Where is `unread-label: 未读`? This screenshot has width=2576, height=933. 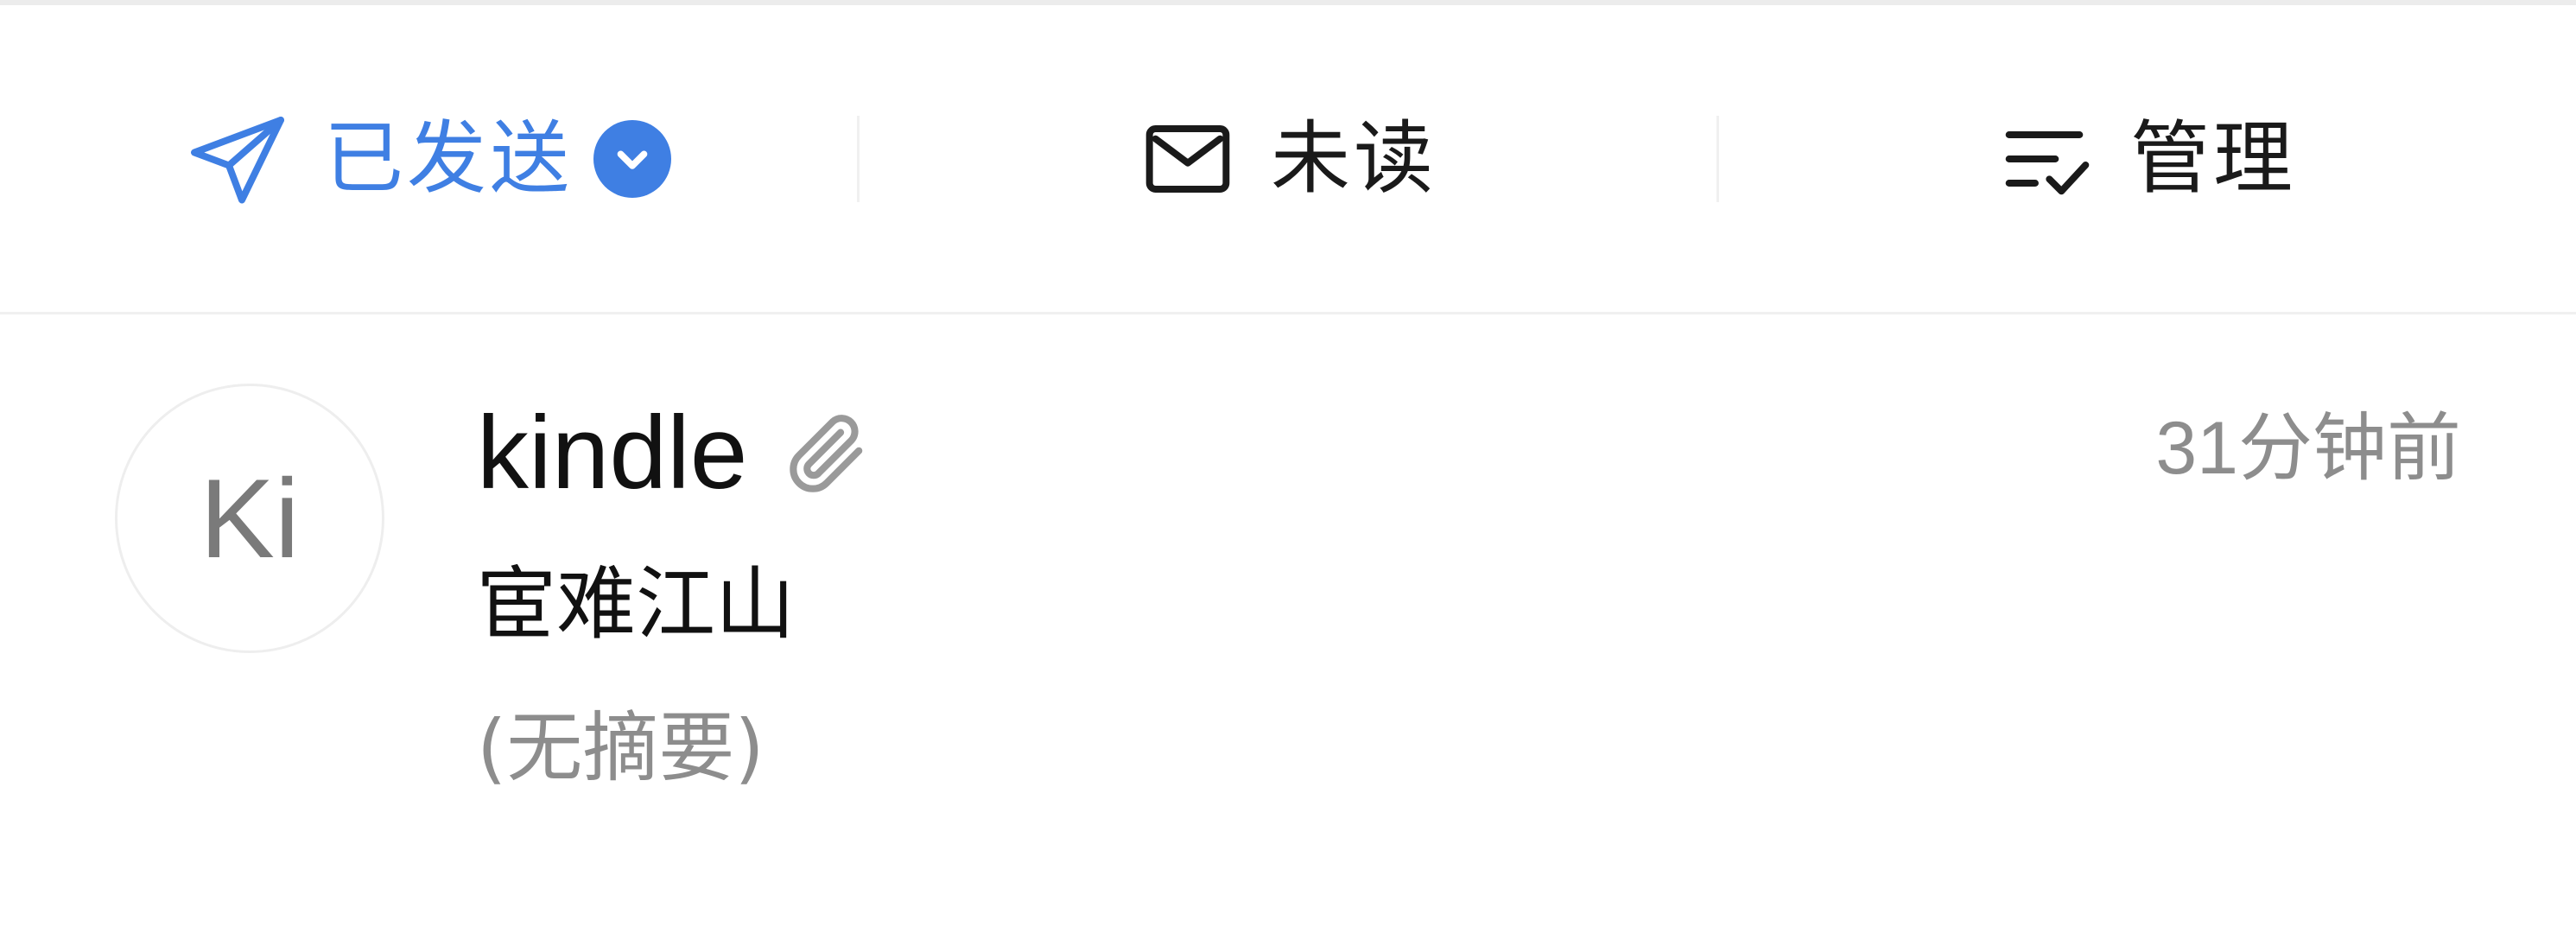
unread-label: 未读 is located at coordinates (1353, 158).